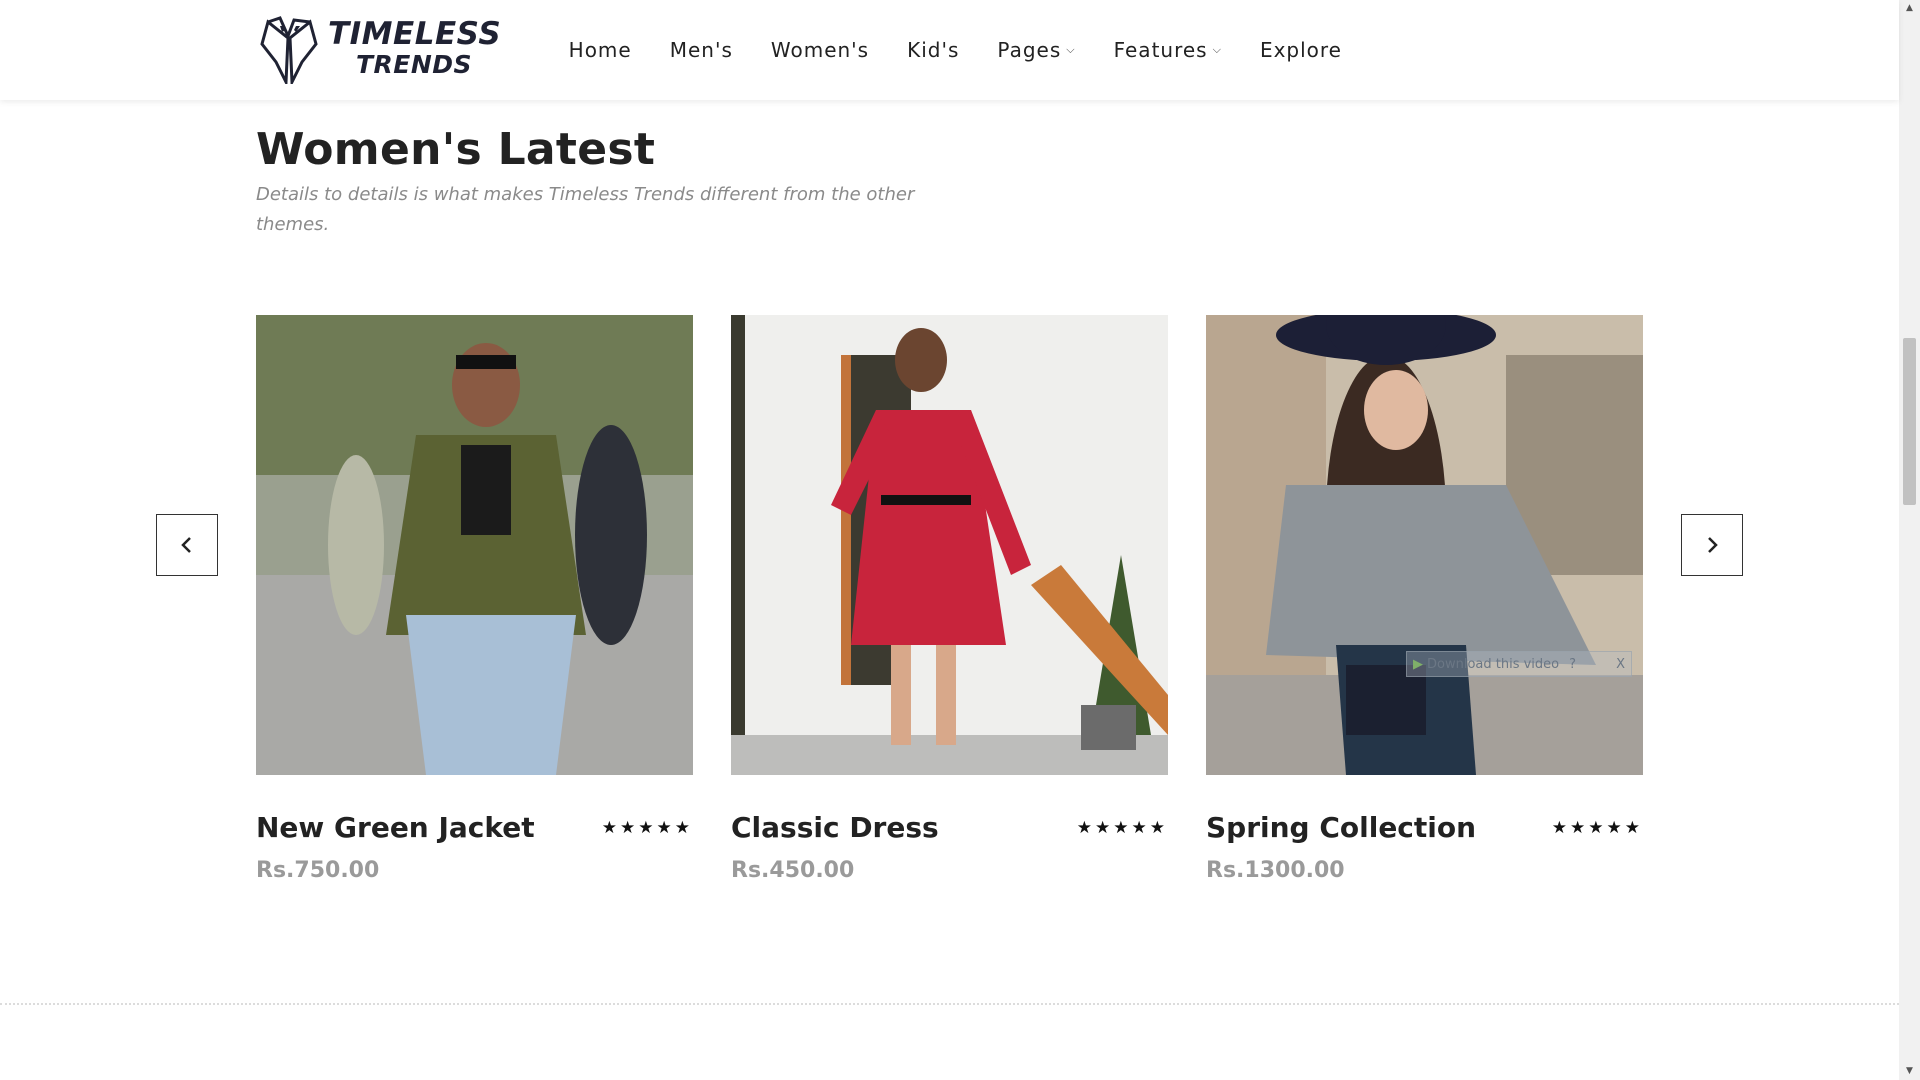 Image resolution: width=1920 pixels, height=1080 pixels. I want to click on nav-label: Home, so click(600, 50).